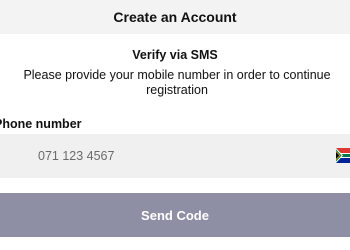 The width and height of the screenshot is (350, 250). I want to click on phone-number-input, so click(178, 156).